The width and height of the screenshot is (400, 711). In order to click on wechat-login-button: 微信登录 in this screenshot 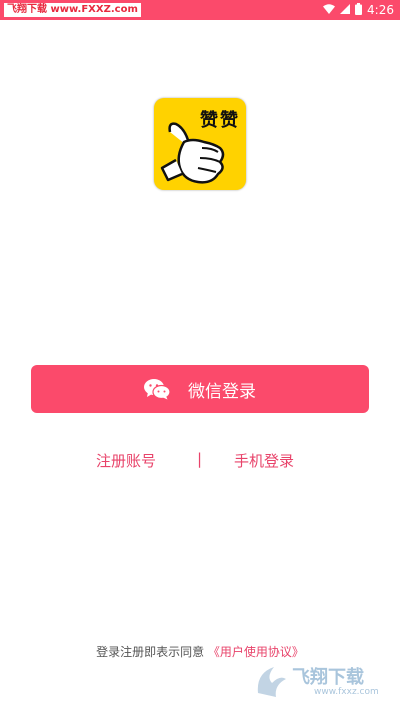, I will do `click(200, 389)`.